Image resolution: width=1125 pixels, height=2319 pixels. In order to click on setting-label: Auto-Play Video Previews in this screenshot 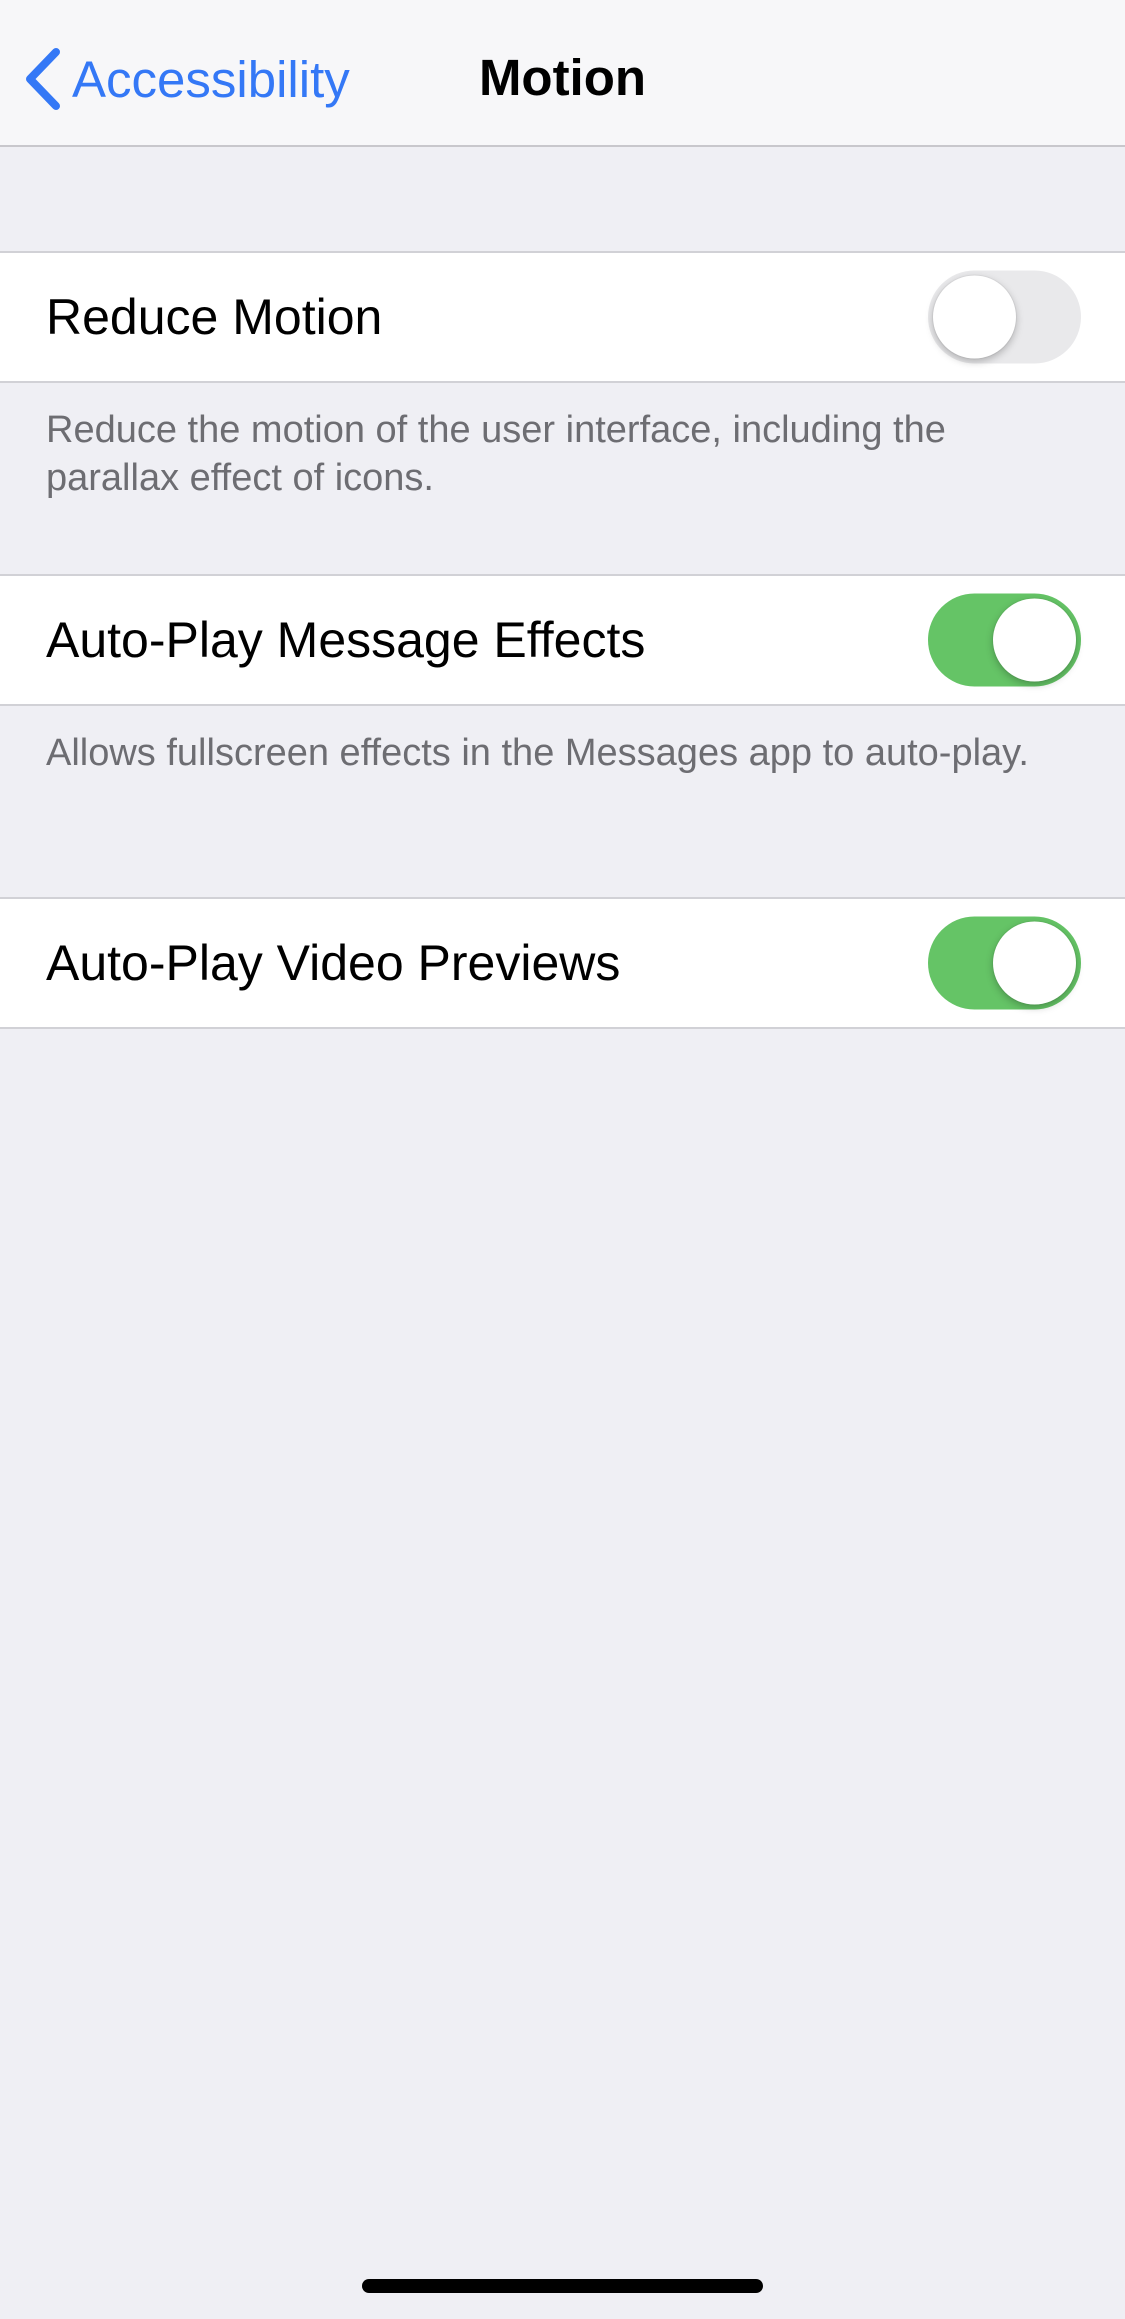, I will do `click(333, 963)`.